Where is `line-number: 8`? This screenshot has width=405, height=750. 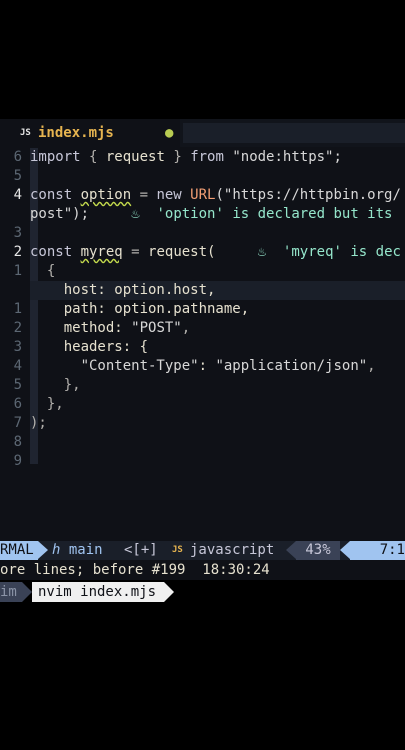
line-number: 8 is located at coordinates (17, 442).